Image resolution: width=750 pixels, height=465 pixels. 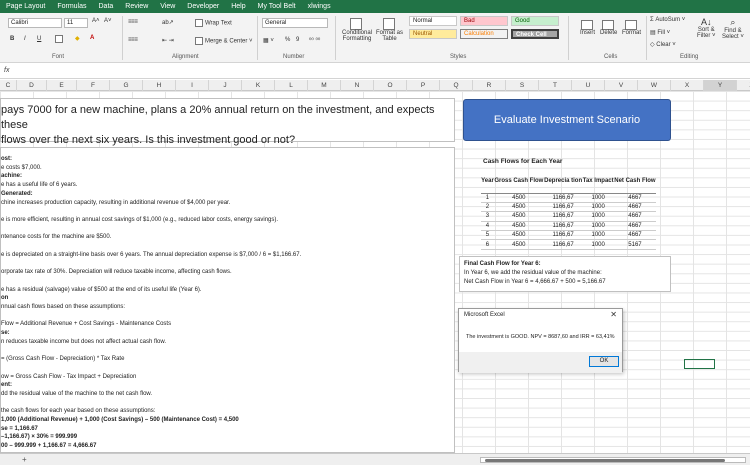 I want to click on decrease-font-icon: A˅, so click(x=108, y=21).